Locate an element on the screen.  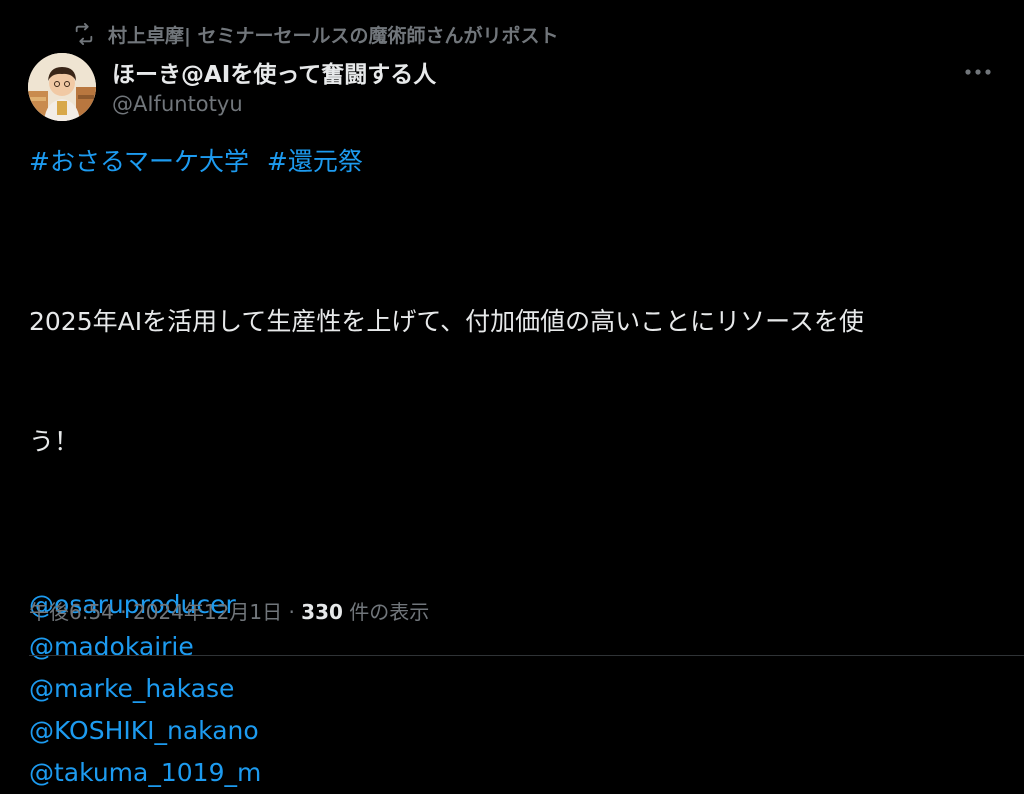
author-handle: @AIfuntotyu is located at coordinates (177, 104).